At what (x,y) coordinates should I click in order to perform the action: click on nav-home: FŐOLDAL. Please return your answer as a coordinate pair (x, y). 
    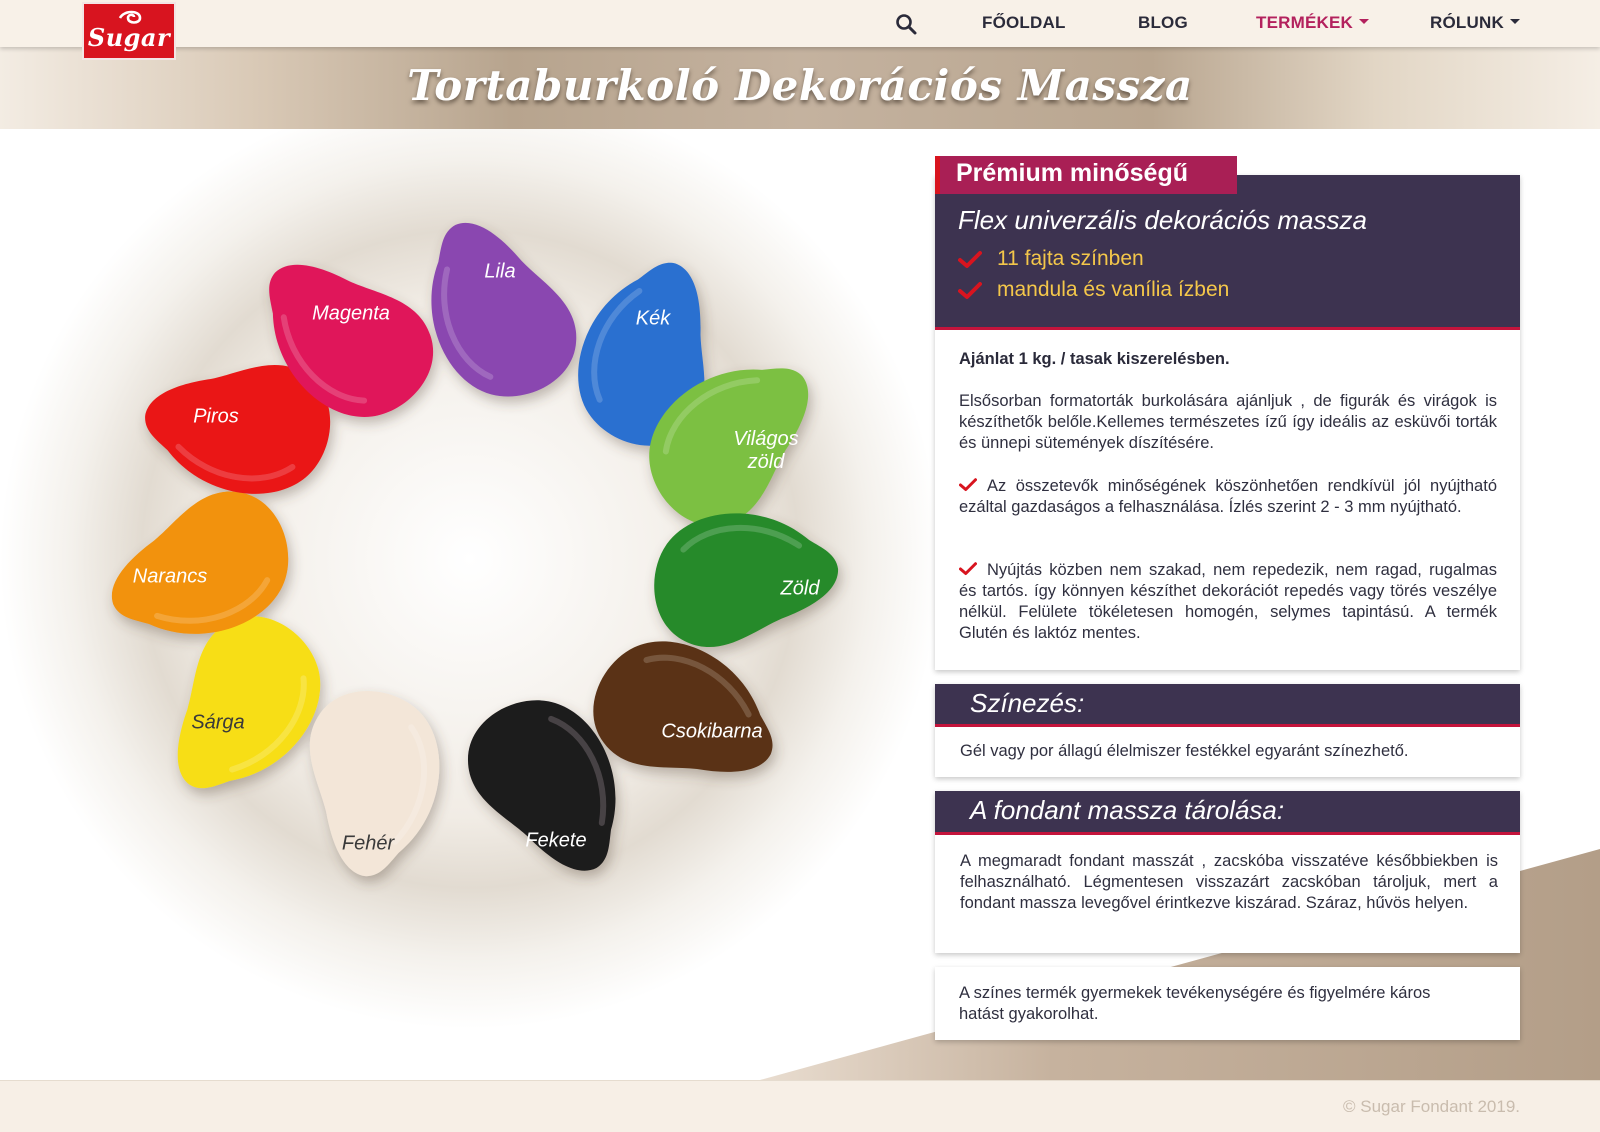
    Looking at the image, I should click on (1024, 23).